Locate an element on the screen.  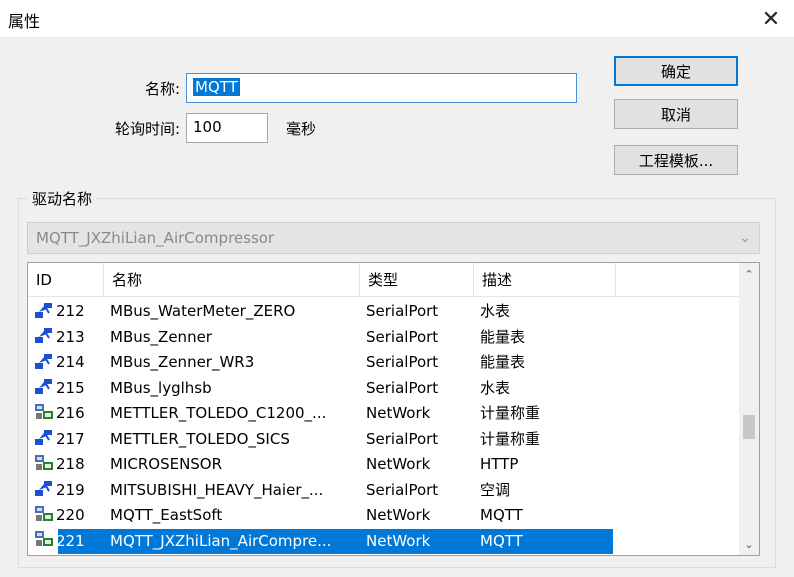
column-header-type: 类型 is located at coordinates (417, 280).